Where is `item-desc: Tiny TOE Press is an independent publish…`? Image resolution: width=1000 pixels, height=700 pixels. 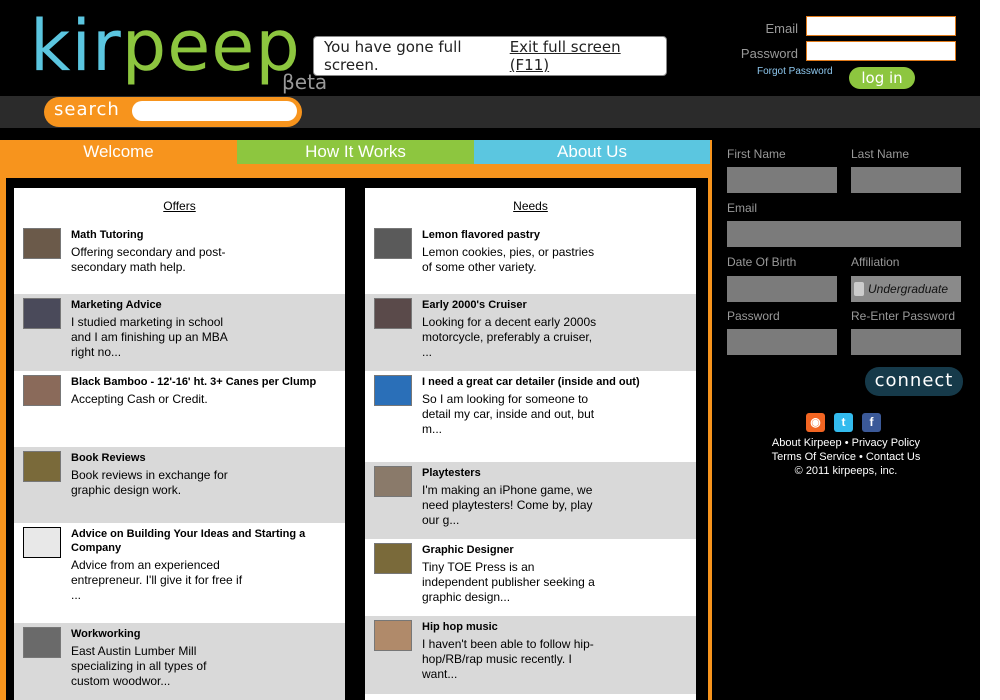
item-desc: Tiny TOE Press is an independent publish… is located at coordinates (508, 582).